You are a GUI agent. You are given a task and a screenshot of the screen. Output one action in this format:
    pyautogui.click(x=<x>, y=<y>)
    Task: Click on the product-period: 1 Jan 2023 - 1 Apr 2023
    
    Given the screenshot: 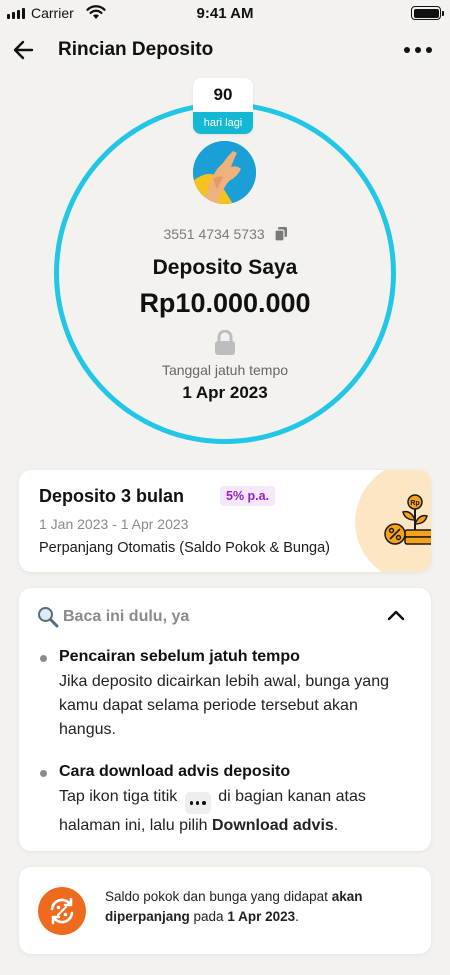 What is the action you would take?
    pyautogui.click(x=114, y=524)
    